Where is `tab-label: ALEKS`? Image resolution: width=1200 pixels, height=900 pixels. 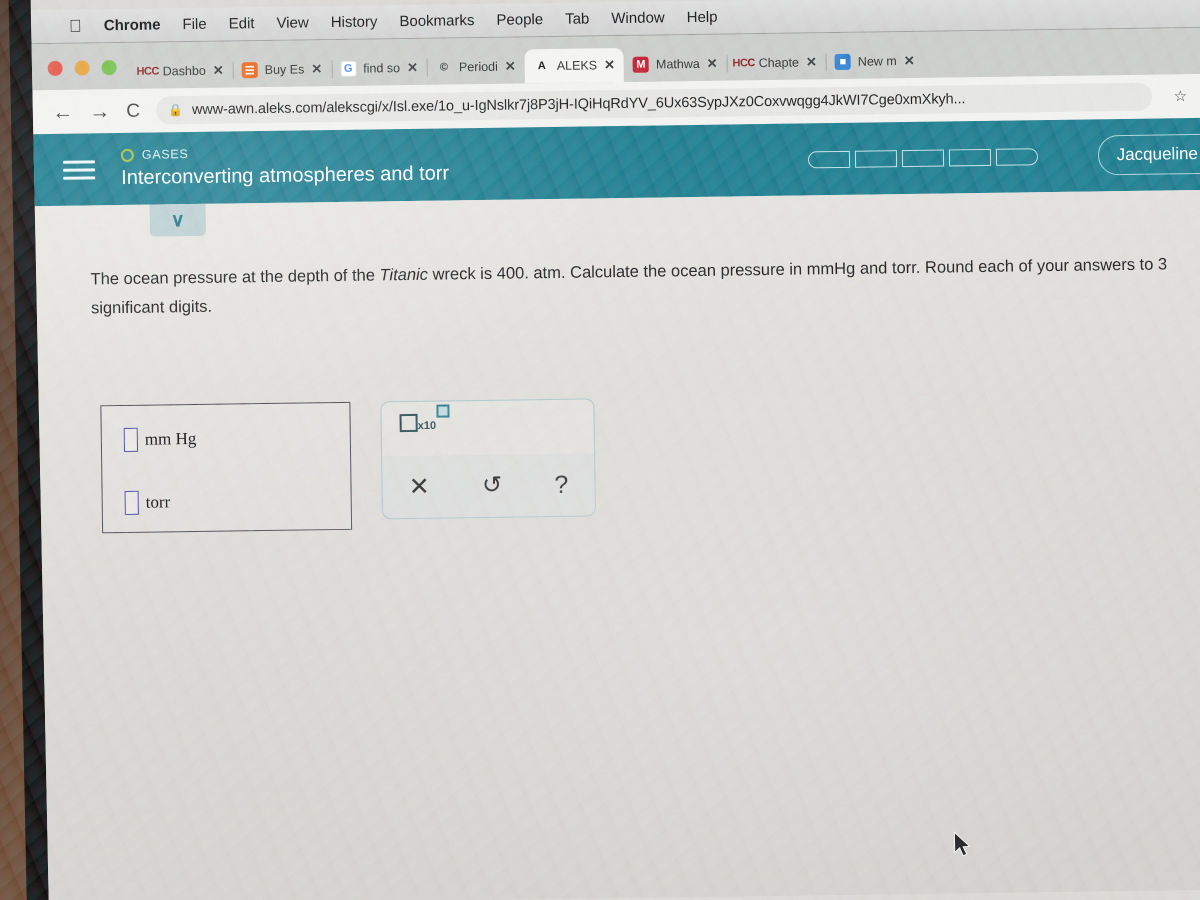 tab-label: ALEKS is located at coordinates (577, 65).